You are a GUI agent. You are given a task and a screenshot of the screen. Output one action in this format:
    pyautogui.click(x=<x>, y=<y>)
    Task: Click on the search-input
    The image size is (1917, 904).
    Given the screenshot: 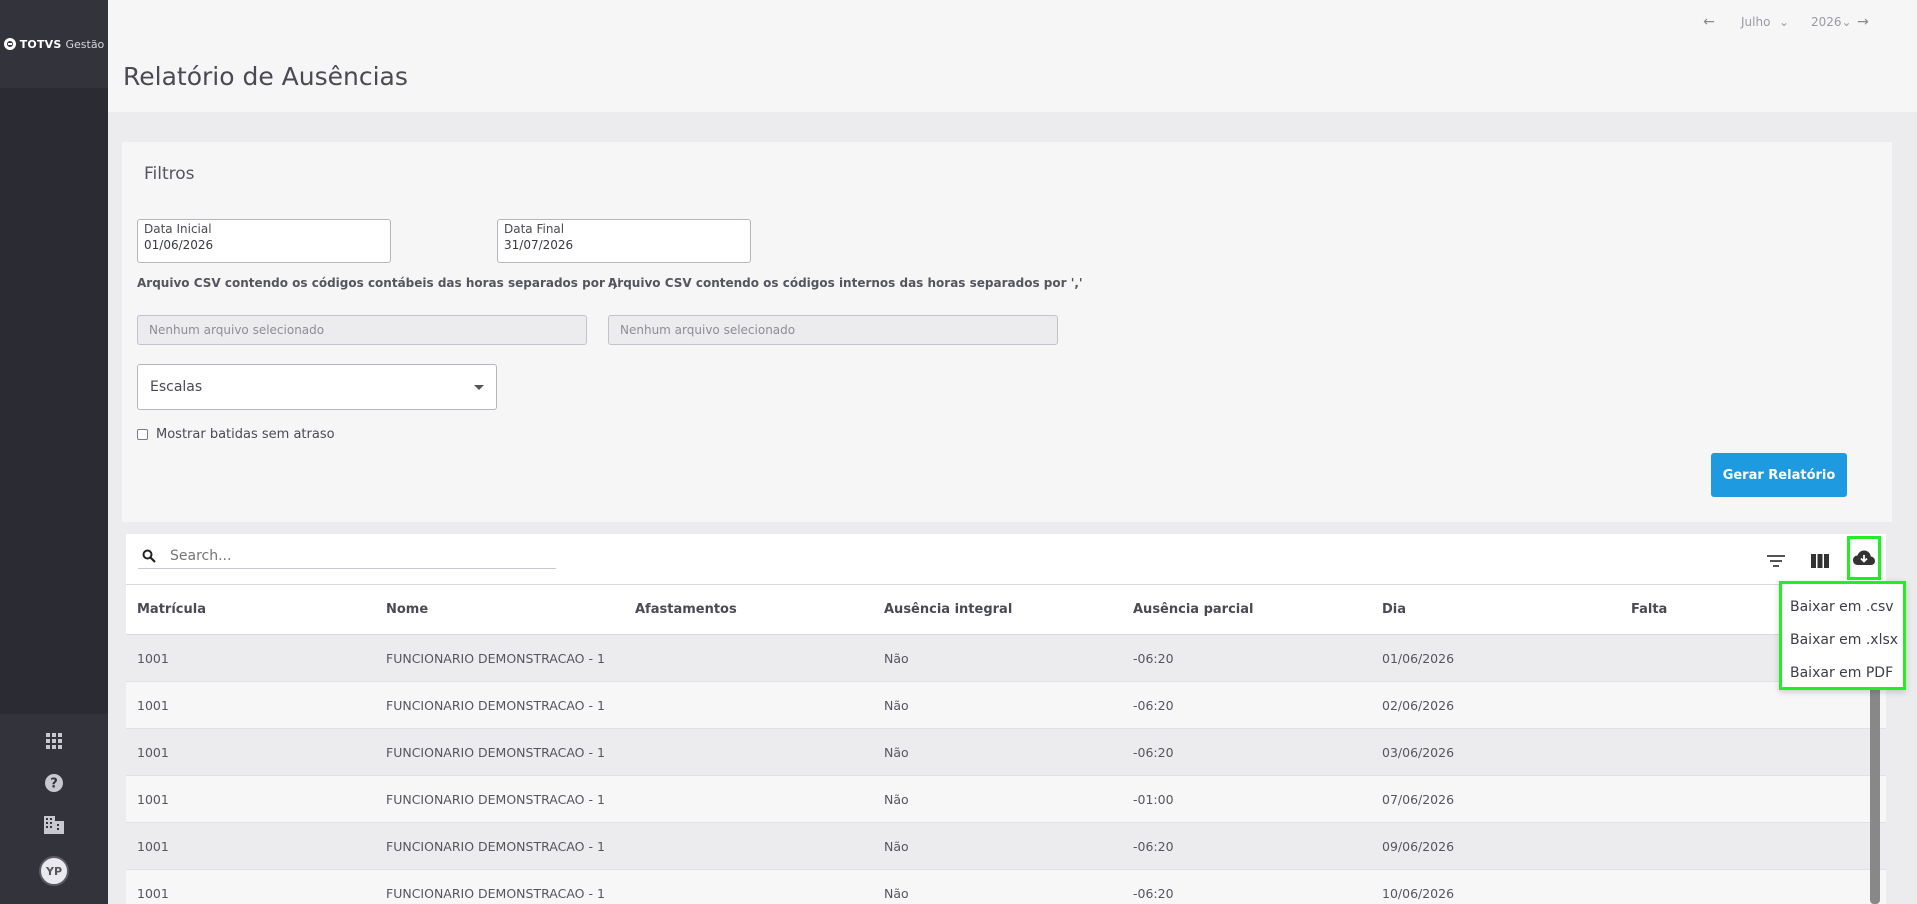 What is the action you would take?
    pyautogui.click(x=350, y=556)
    